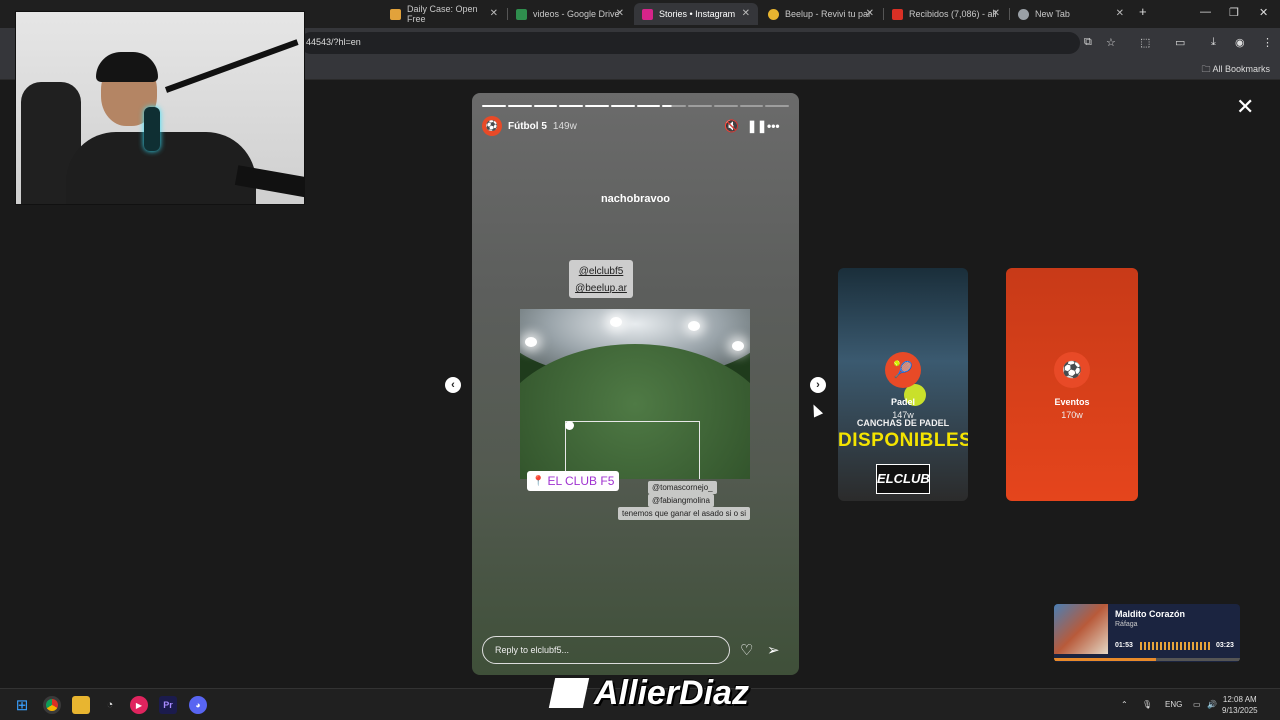  I want to click on story-preview-eventos: ⚽ Eventos 170w, so click(1072, 384).